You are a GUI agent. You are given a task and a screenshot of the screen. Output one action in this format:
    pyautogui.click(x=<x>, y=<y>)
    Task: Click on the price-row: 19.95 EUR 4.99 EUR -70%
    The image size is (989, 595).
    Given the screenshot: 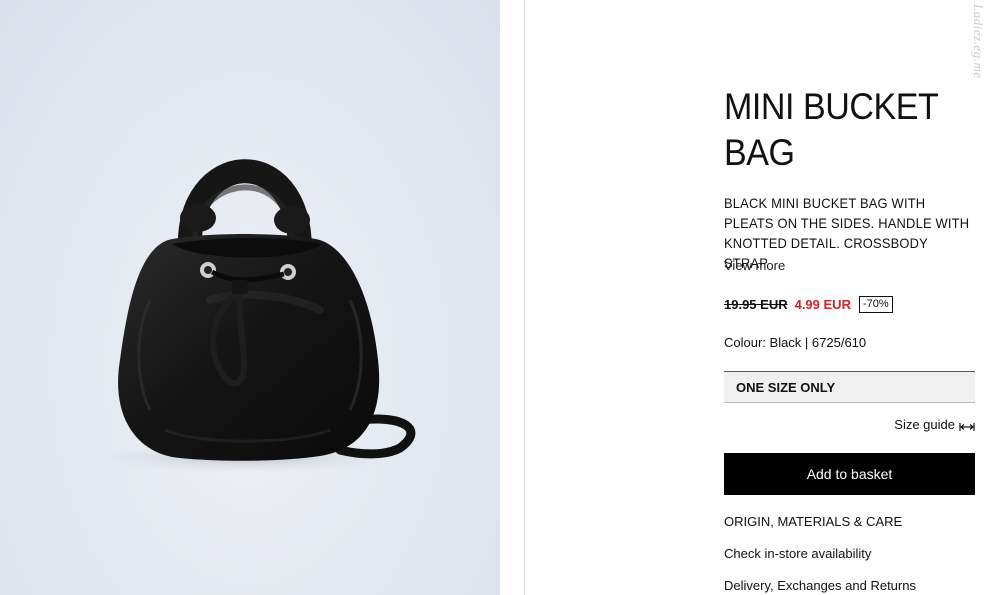 What is the action you would take?
    pyautogui.click(x=808, y=304)
    